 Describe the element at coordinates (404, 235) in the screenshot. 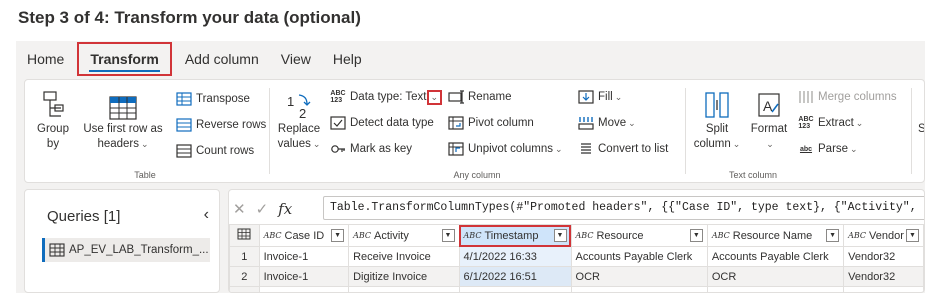

I see `column-header-activity: ABC Activity ▼` at that location.